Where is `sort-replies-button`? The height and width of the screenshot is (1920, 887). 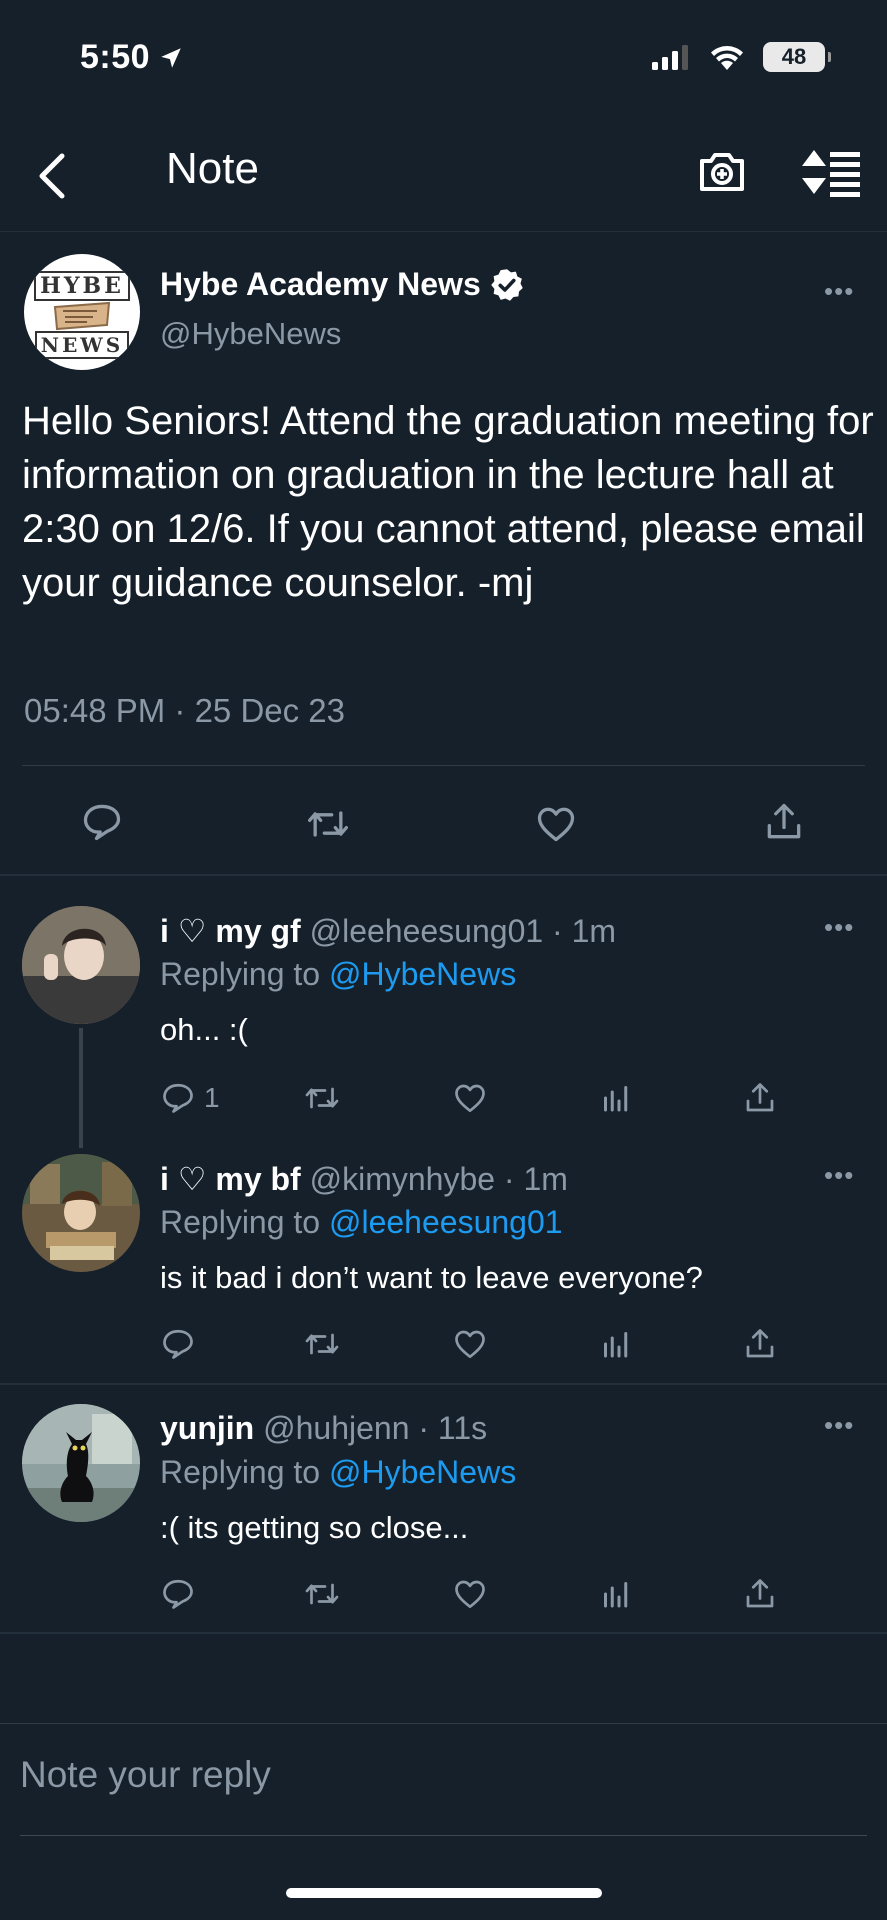 sort-replies-button is located at coordinates (832, 172).